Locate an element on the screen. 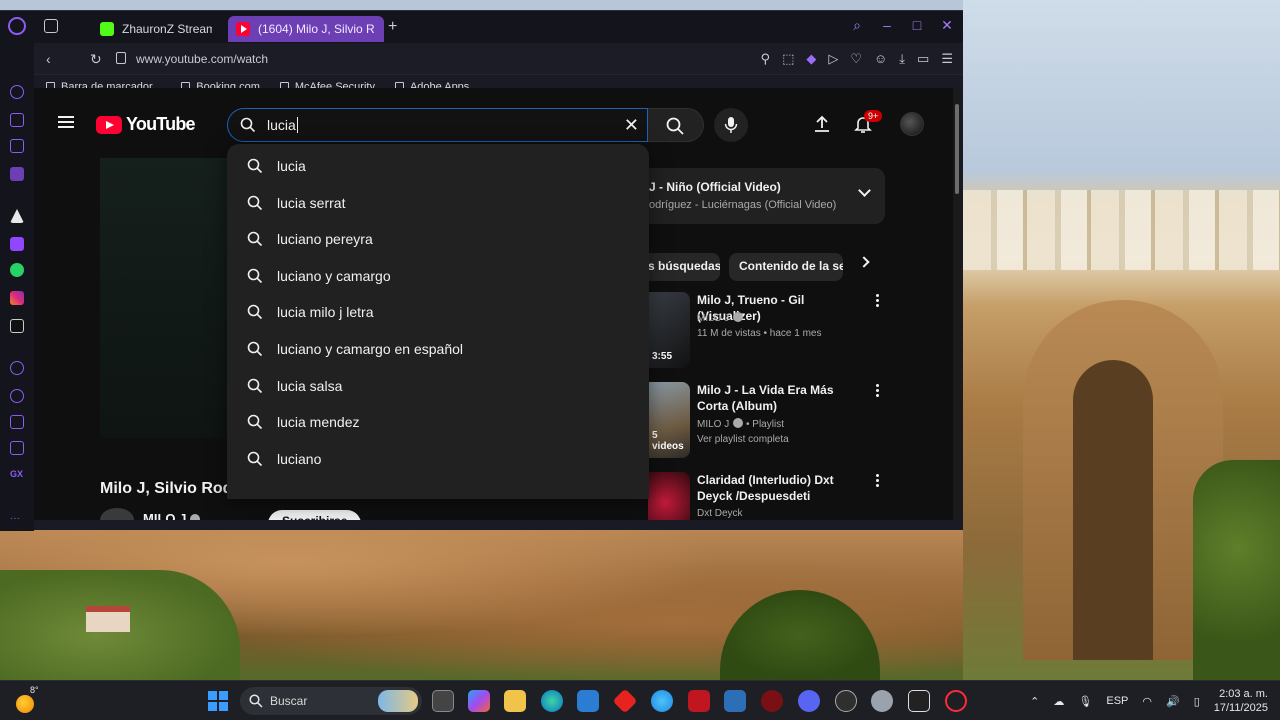  chrome-style-icon is located at coordinates (662, 701).